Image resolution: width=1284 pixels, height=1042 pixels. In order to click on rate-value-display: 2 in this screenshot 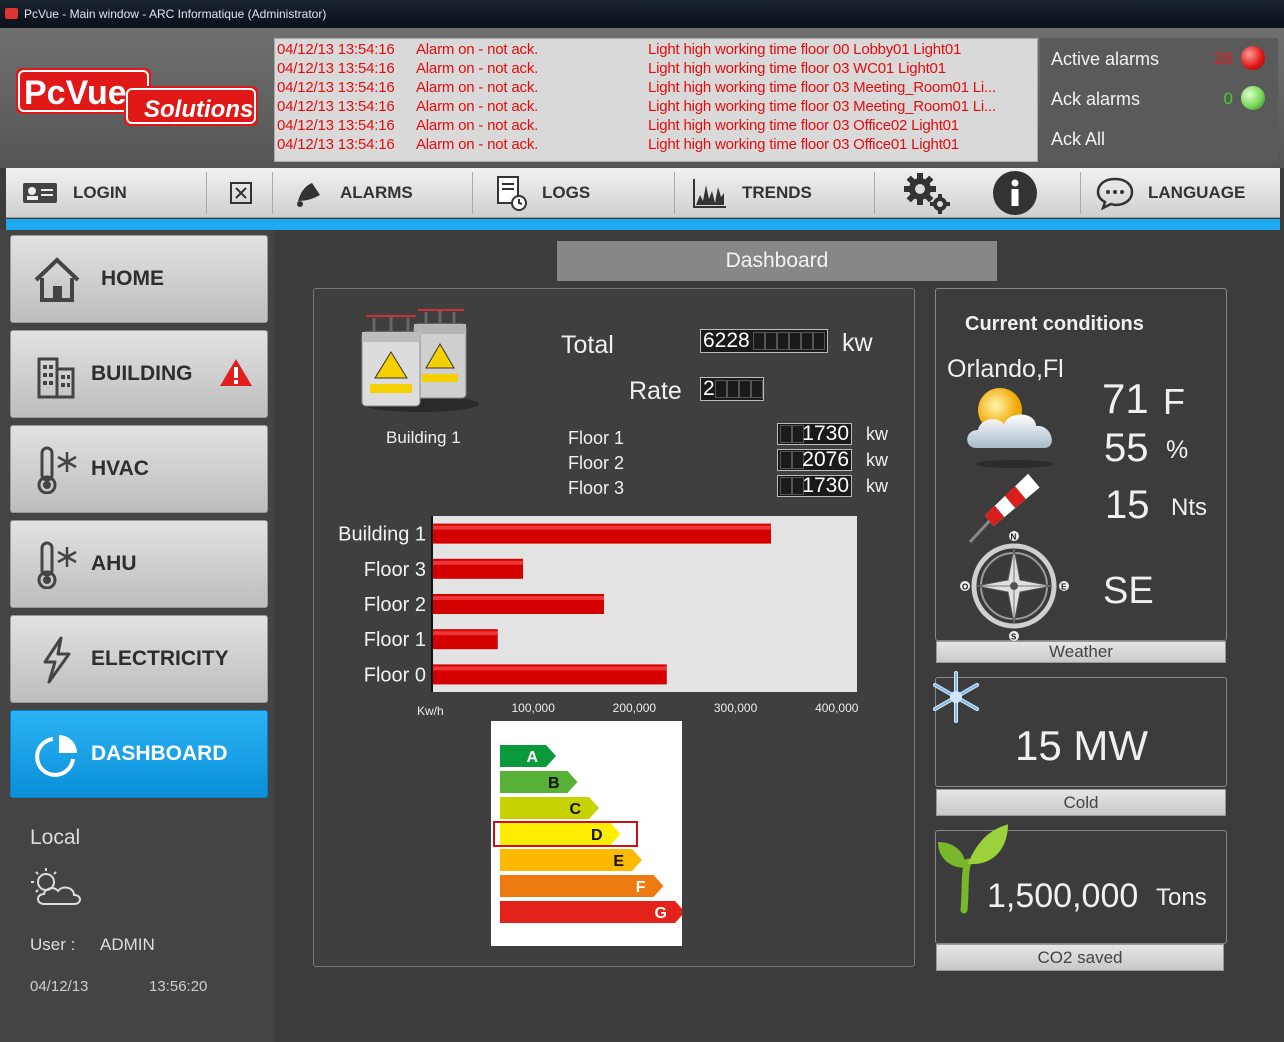, I will do `click(732, 389)`.